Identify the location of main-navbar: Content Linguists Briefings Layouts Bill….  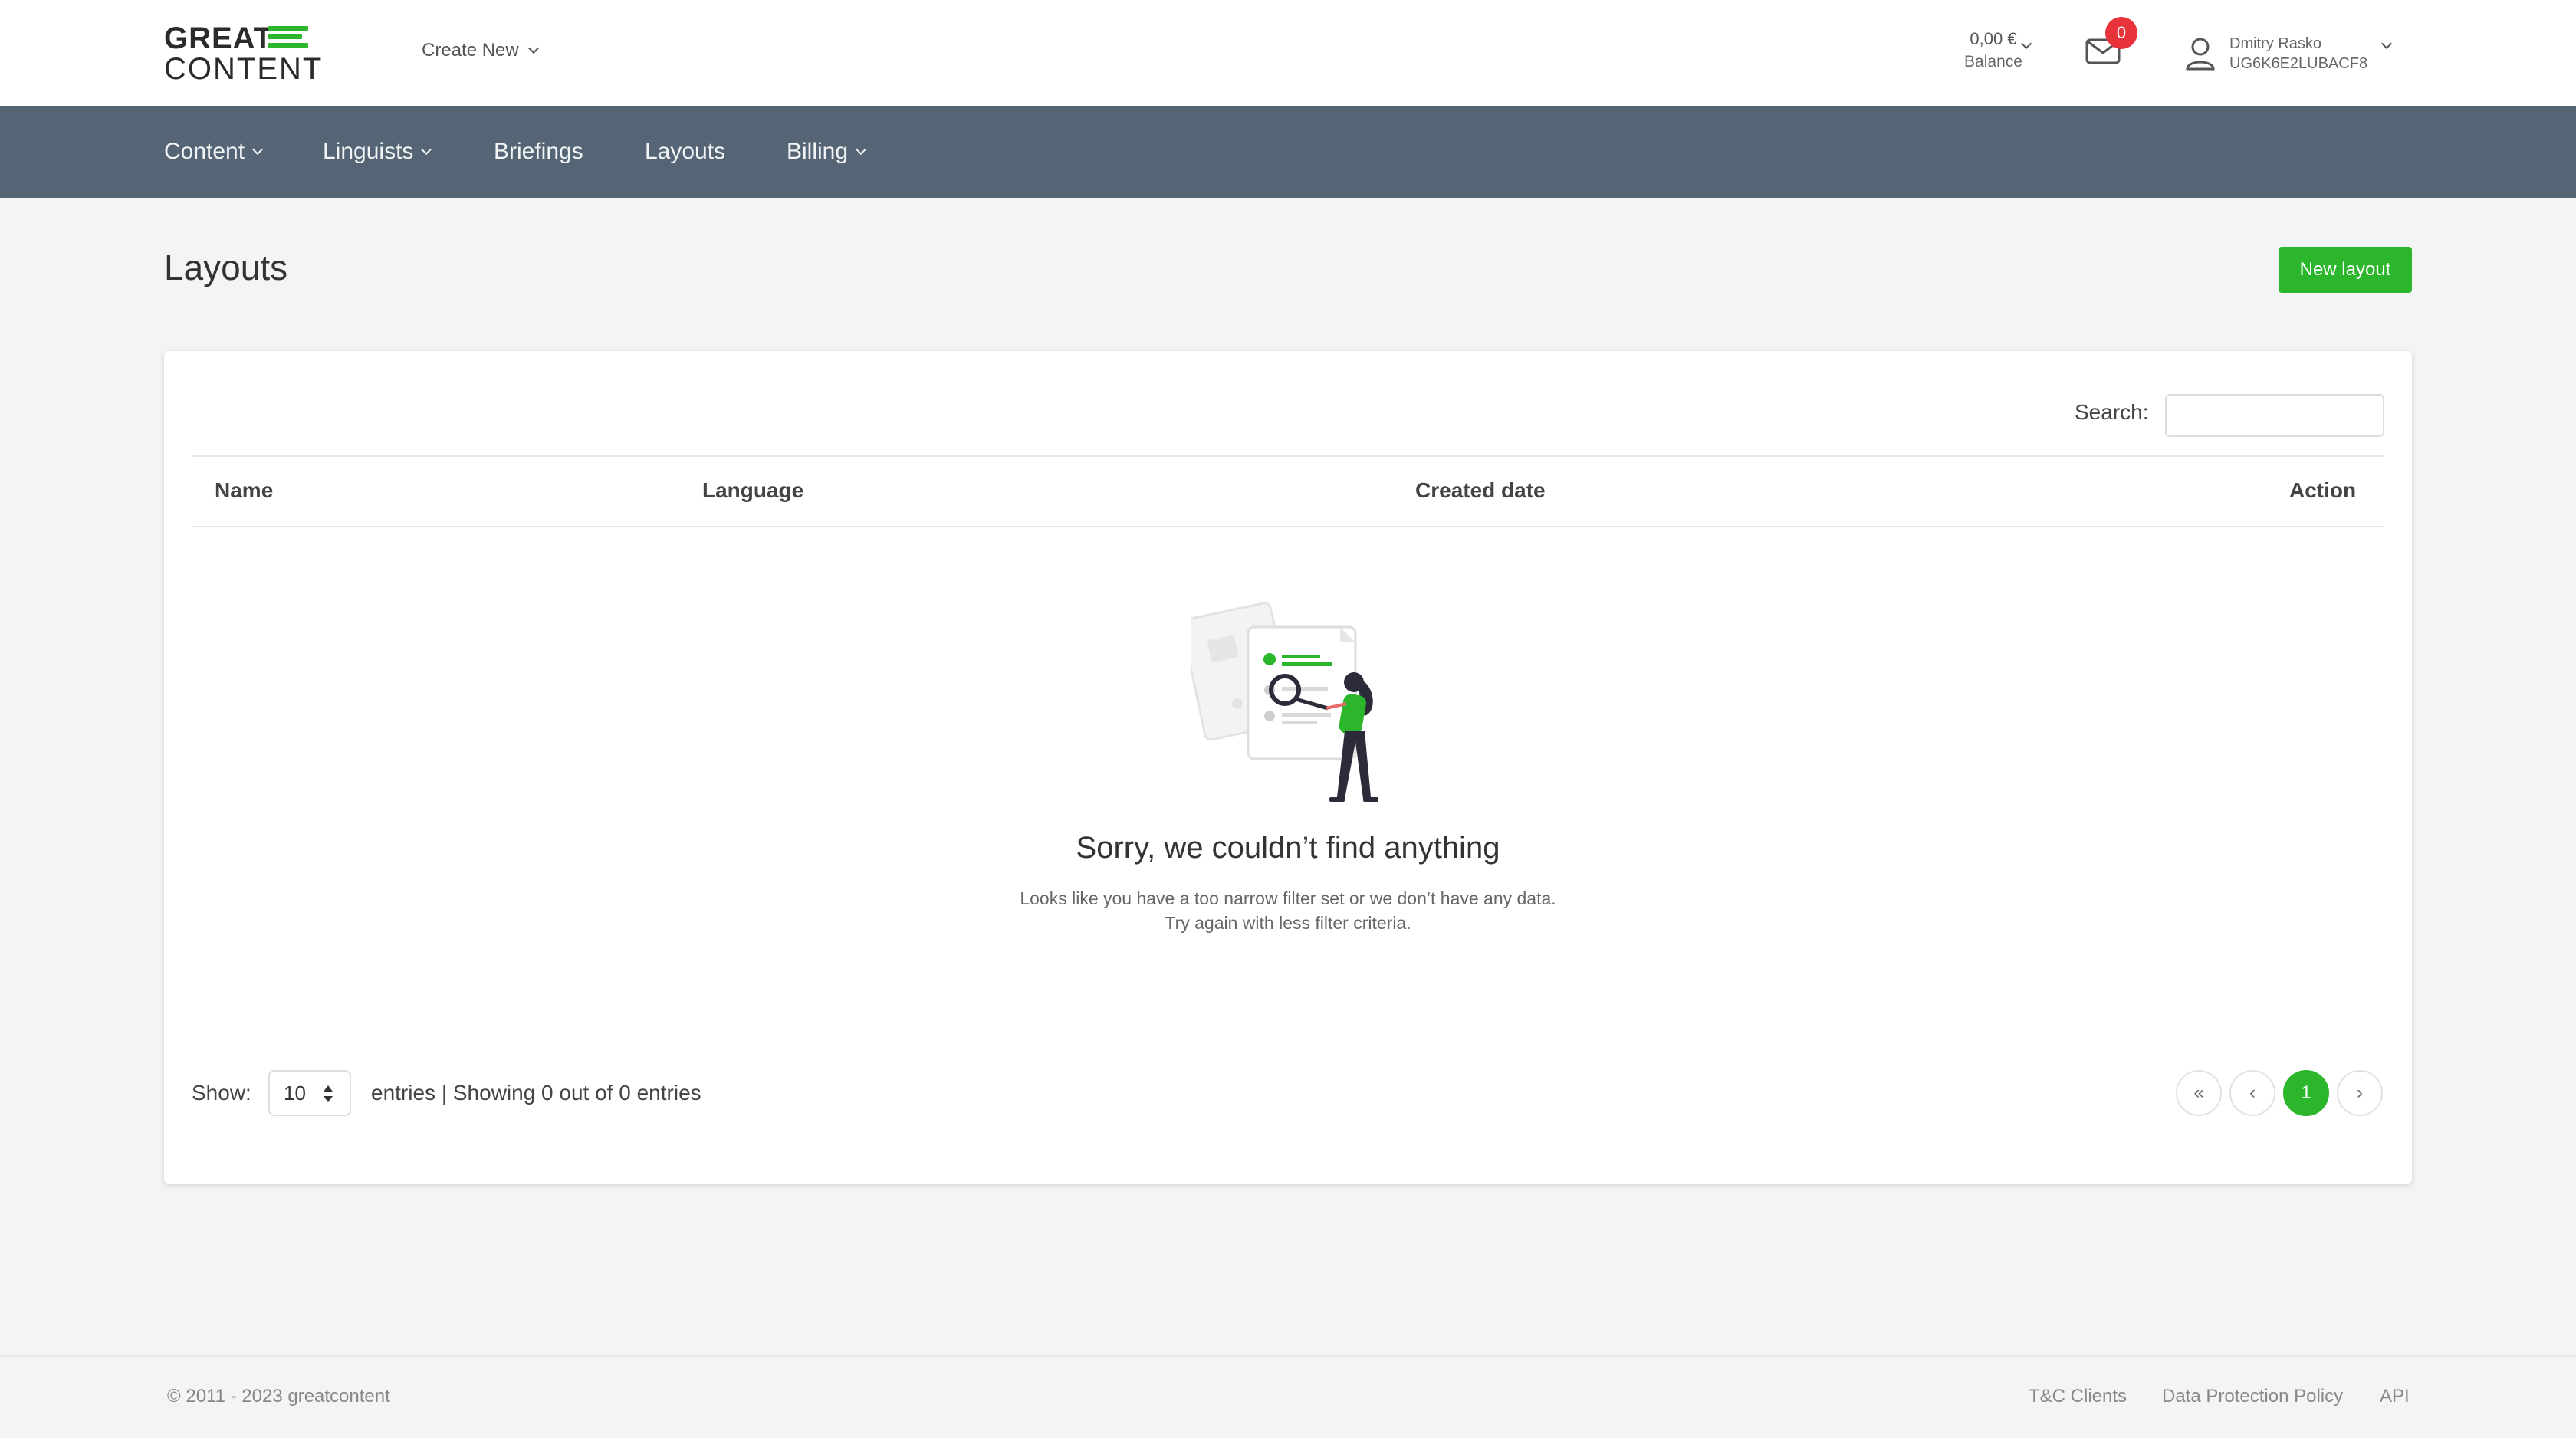
(1288, 152).